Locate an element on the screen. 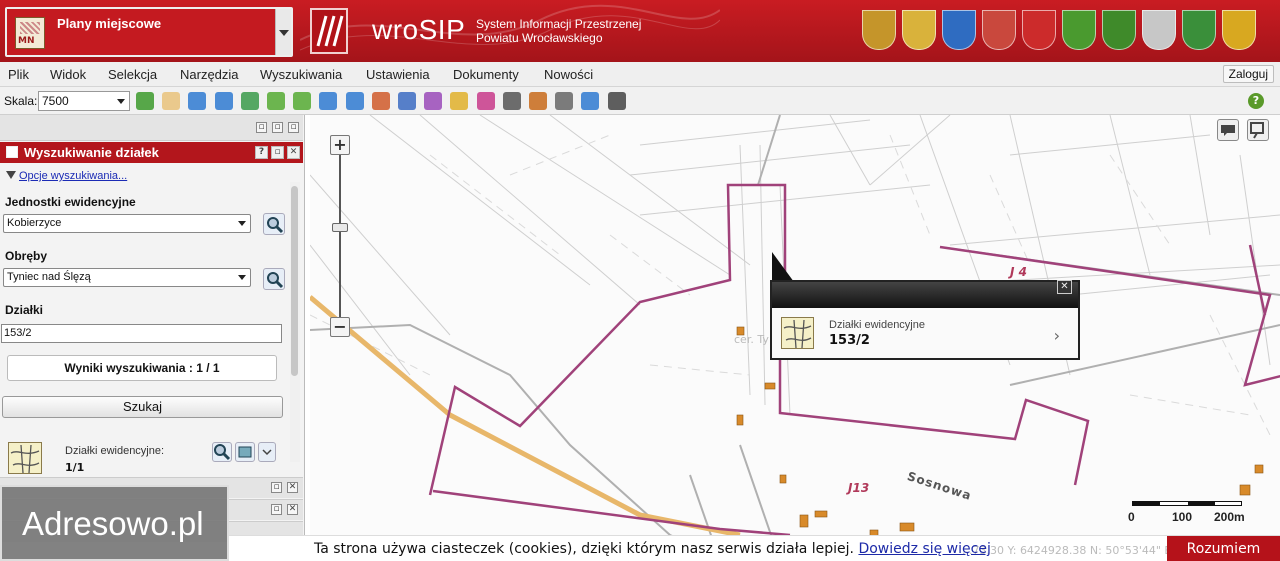 The width and height of the screenshot is (1280, 561). menu-wyszukiwania: Wyszukiwania is located at coordinates (301, 74).